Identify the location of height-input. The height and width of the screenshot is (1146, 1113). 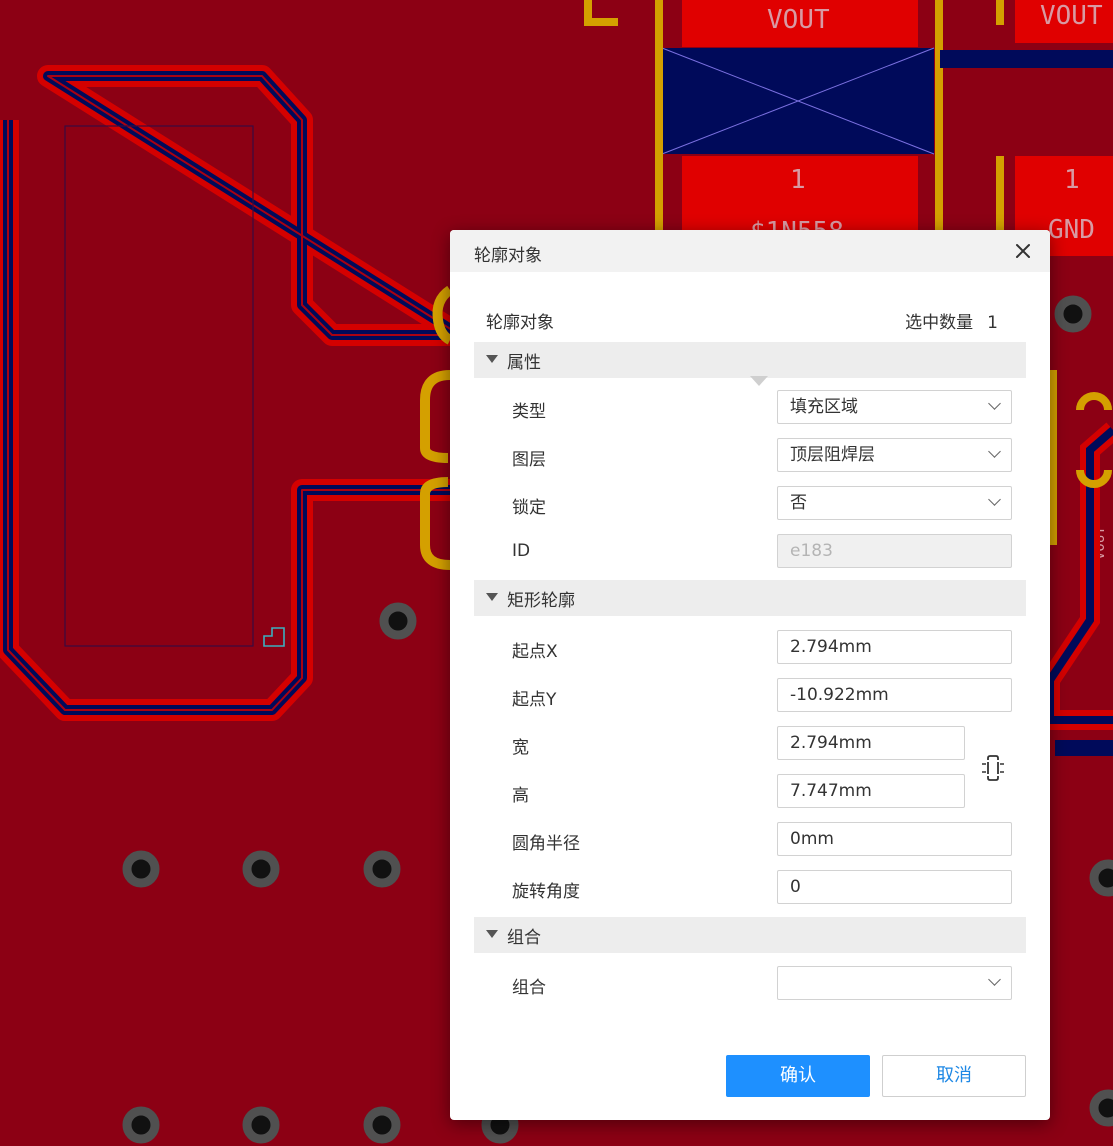
(871, 791).